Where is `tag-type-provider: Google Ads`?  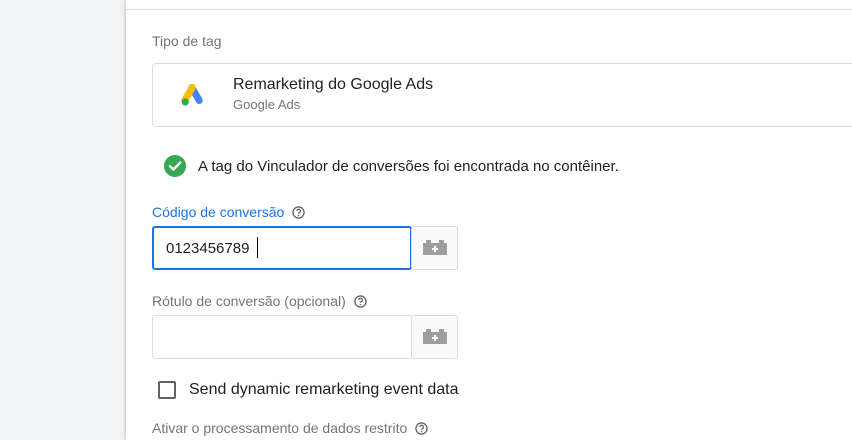 tag-type-provider: Google Ads is located at coordinates (267, 104).